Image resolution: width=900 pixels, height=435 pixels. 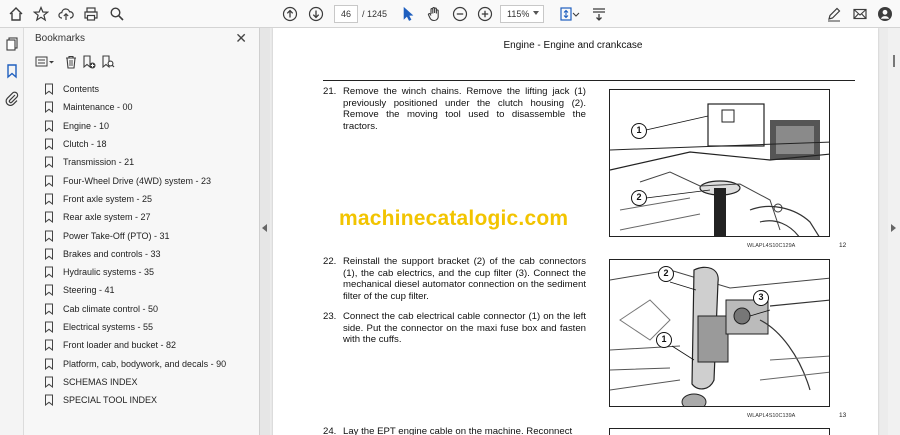 I want to click on bookmark-label: Hydraulic systems - 35, so click(x=109, y=272).